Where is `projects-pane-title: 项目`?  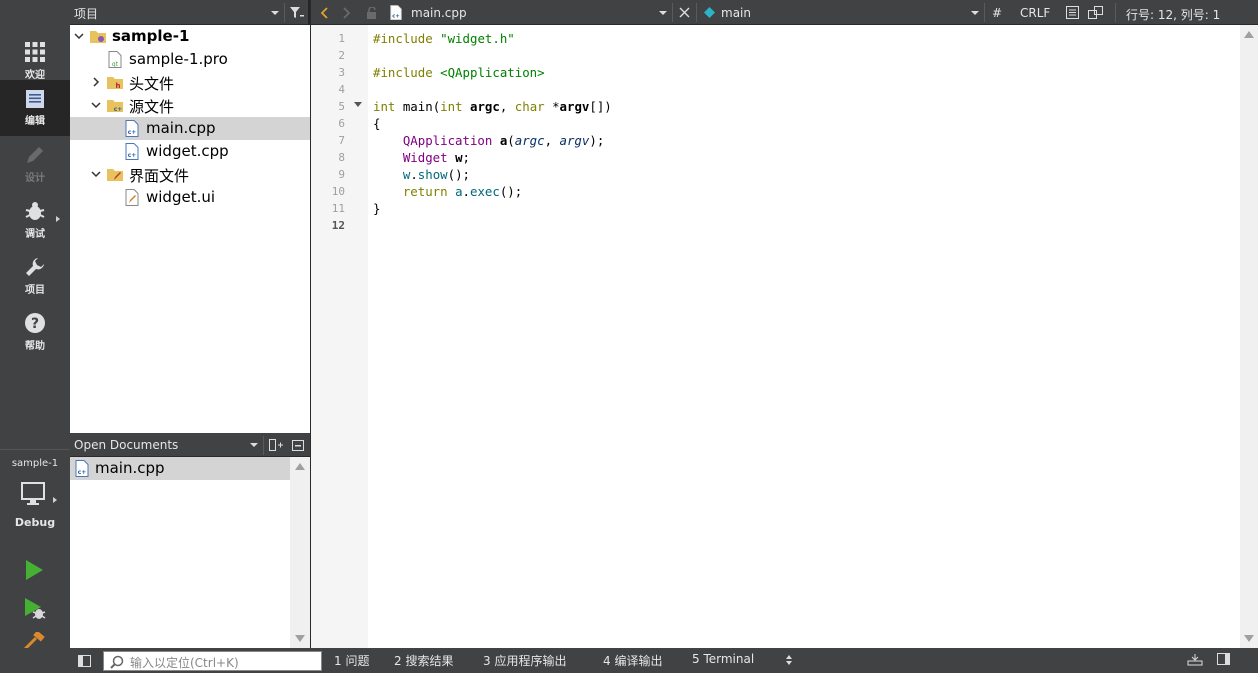
projects-pane-title: 项目 is located at coordinates (86, 14).